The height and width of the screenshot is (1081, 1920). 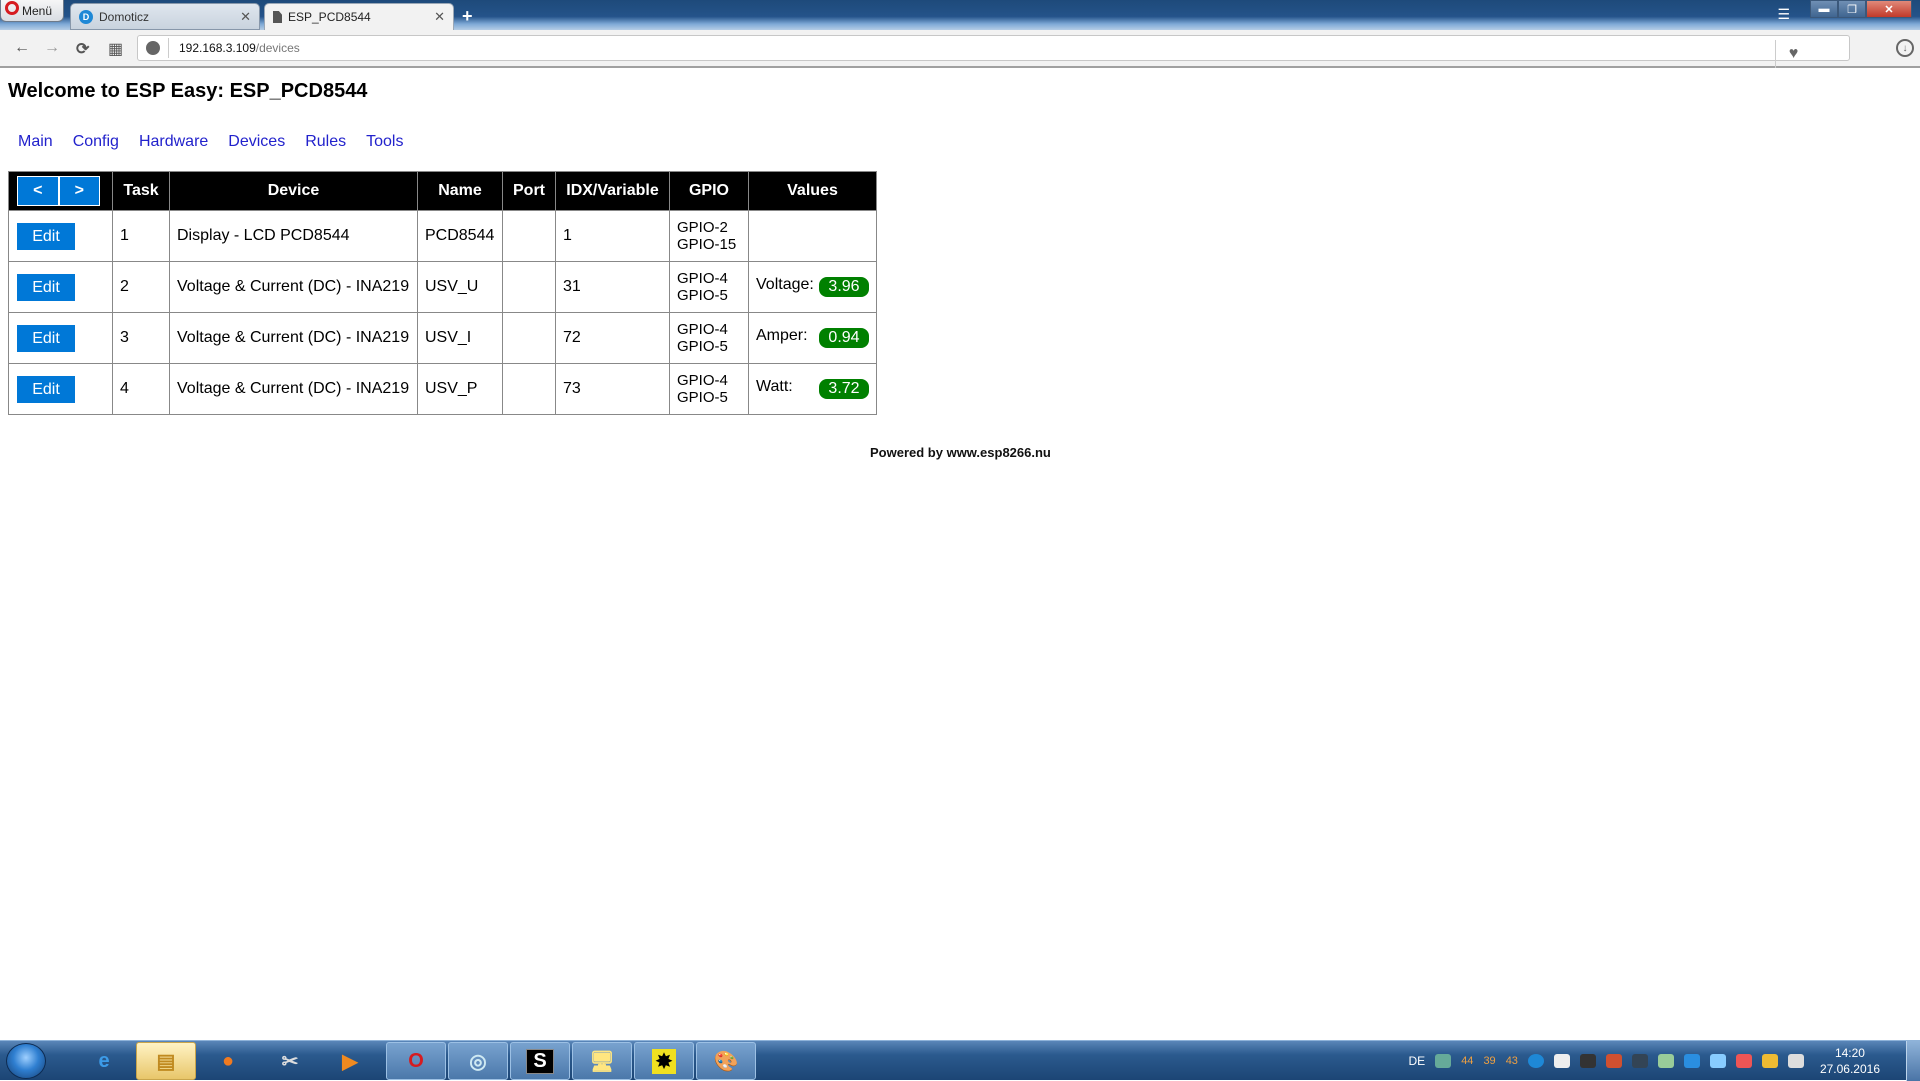 What do you see at coordinates (329, 17) in the screenshot?
I see `tab-title: ESP_PCD8544` at bounding box center [329, 17].